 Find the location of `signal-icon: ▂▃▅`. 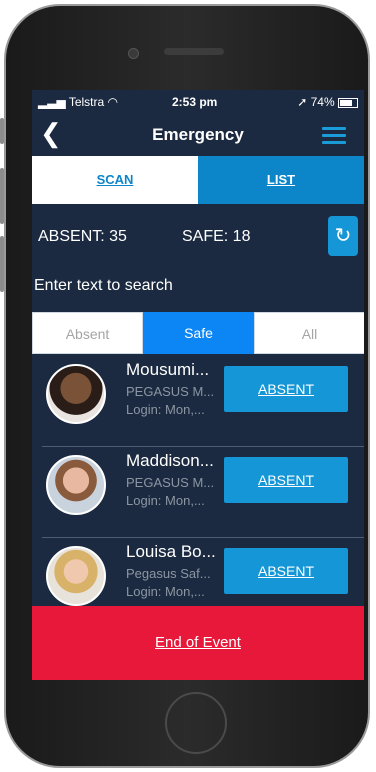

signal-icon: ▂▃▅ is located at coordinates (53, 102).